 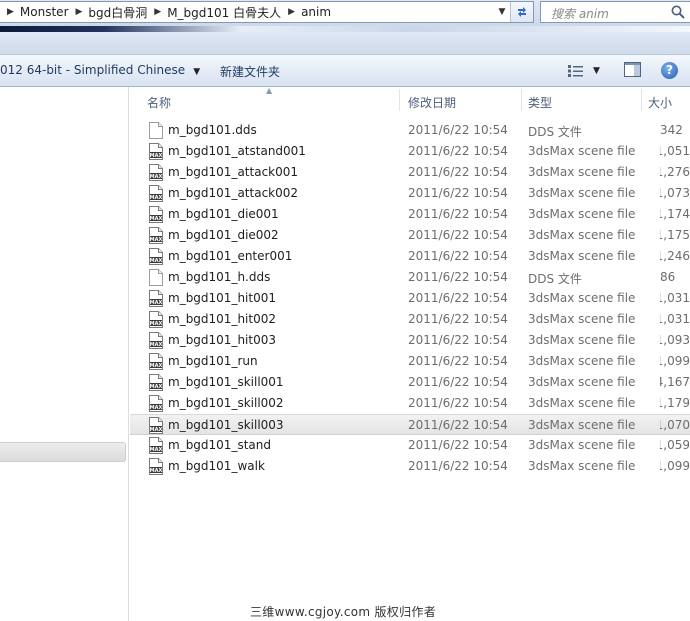 I want to click on file-size: 1,059, so click(x=675, y=445).